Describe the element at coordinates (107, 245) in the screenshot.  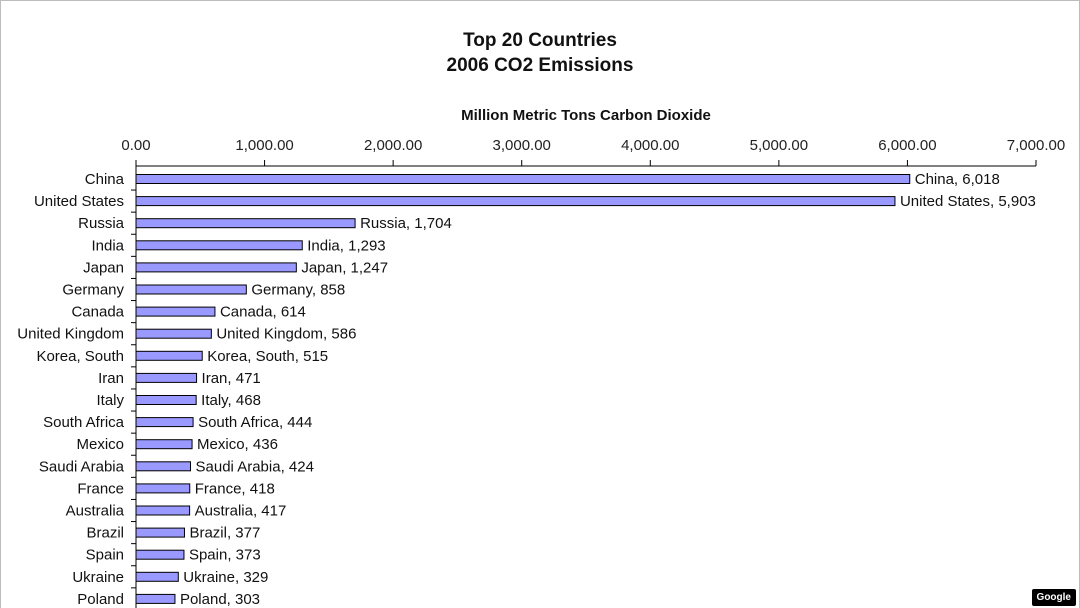
I see `category-label: India` at that location.